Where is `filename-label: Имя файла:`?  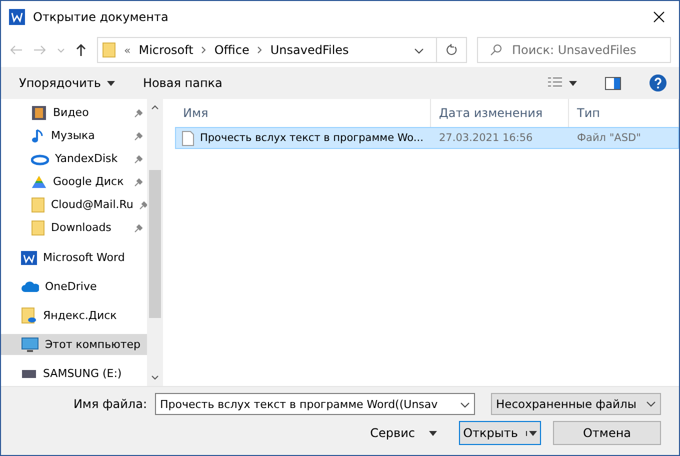 filename-label: Имя файла: is located at coordinates (110, 404).